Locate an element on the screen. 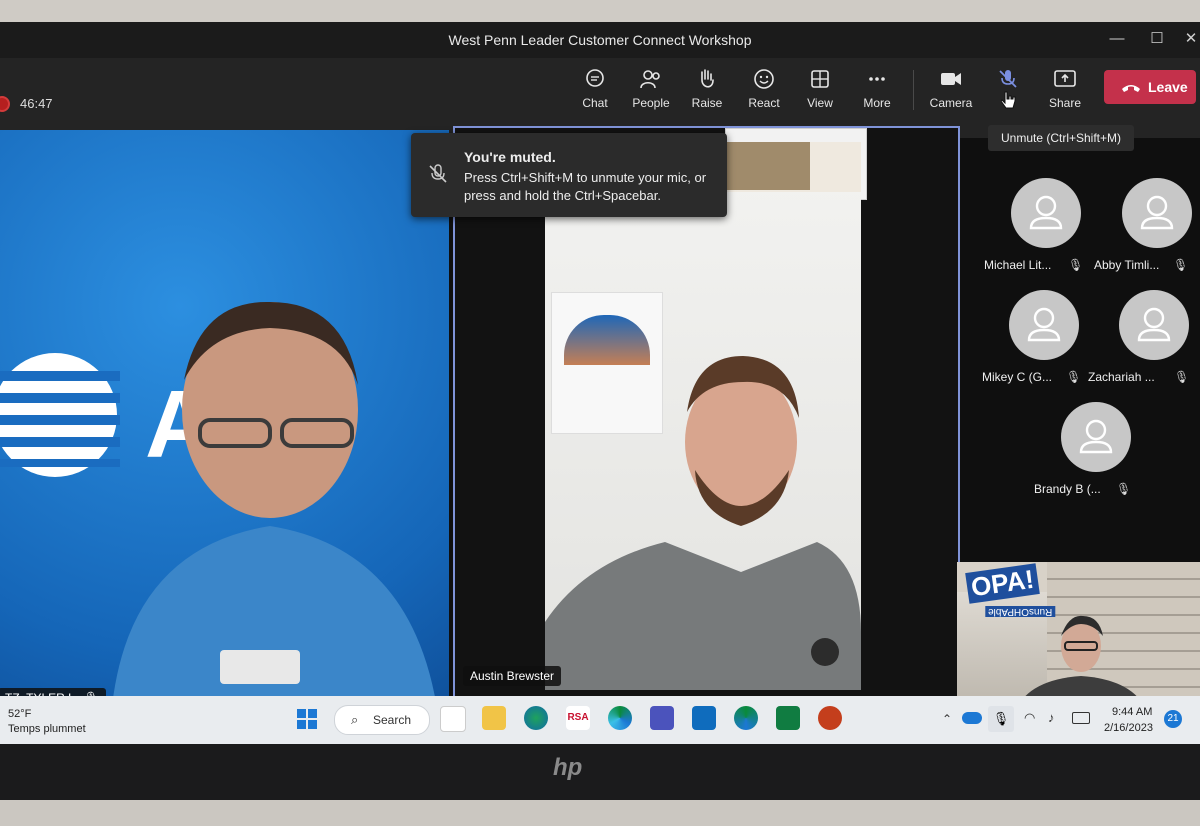  share-button: Share is located at coordinates (1065, 98).